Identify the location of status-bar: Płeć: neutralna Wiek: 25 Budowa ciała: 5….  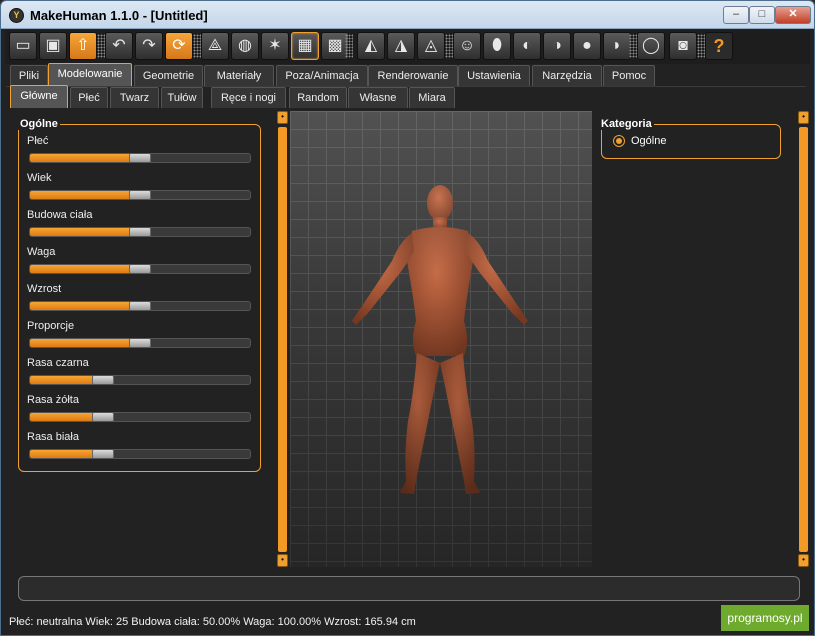
(407, 621).